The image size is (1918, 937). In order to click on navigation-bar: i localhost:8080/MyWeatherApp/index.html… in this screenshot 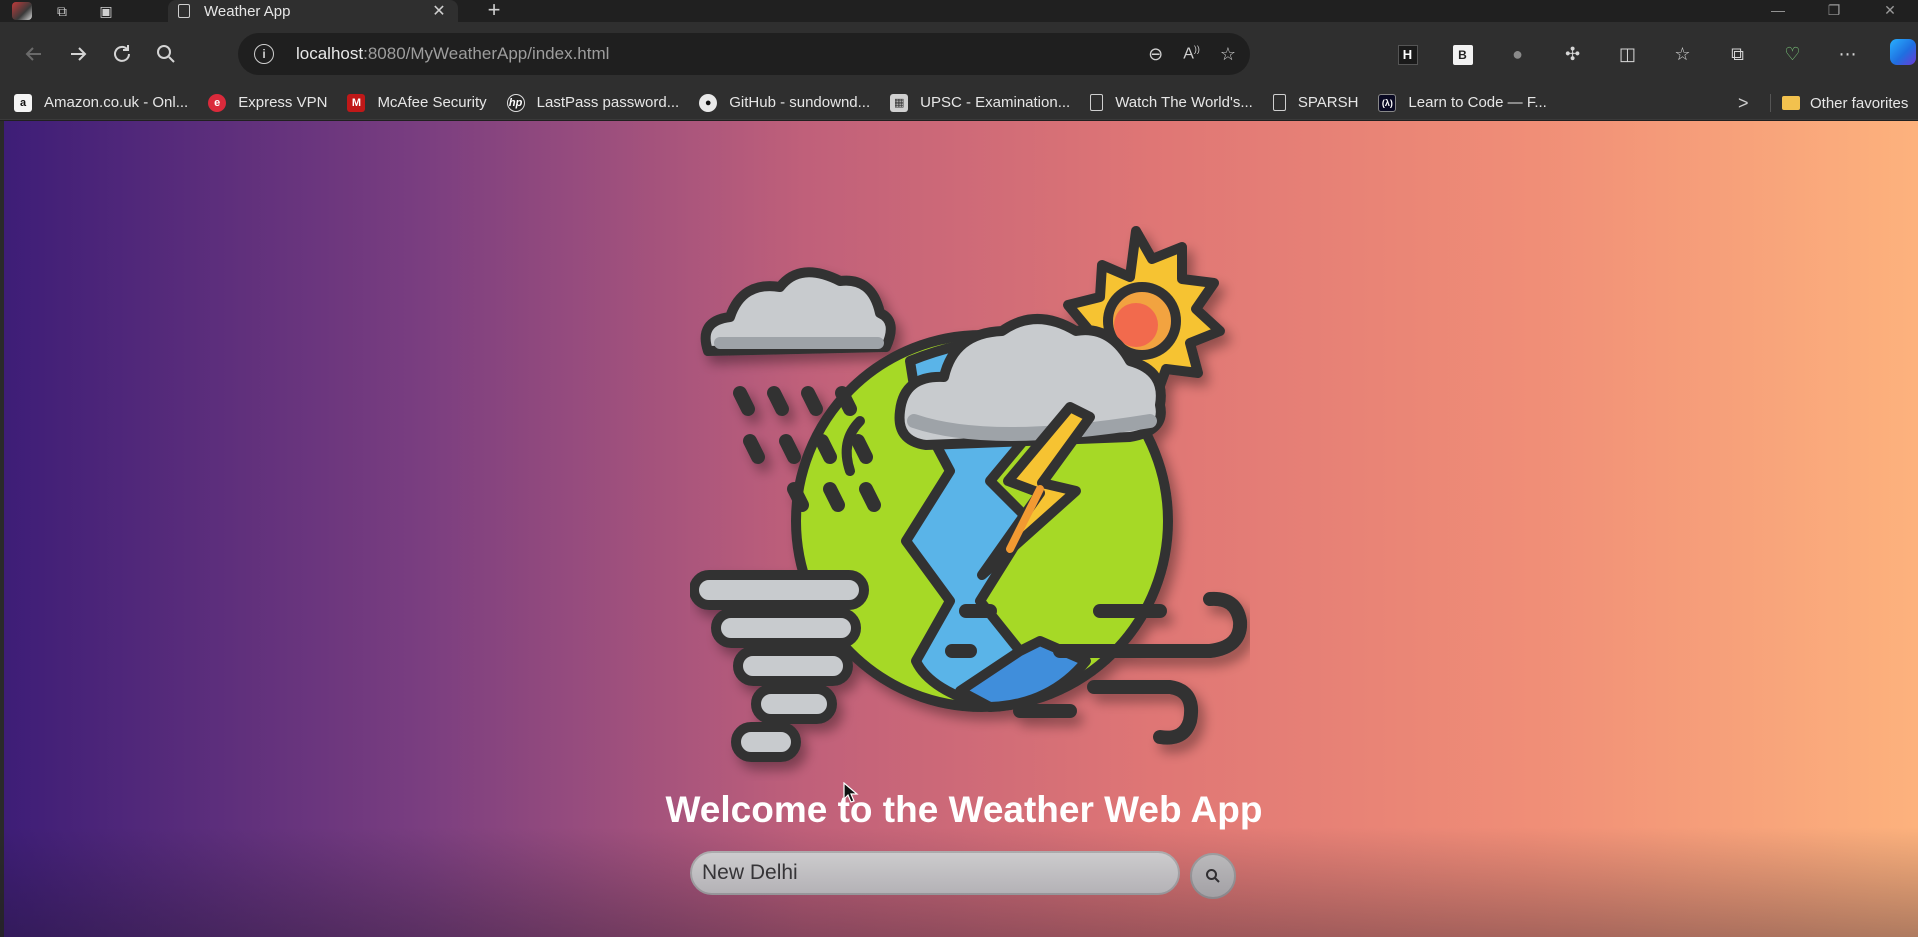, I will do `click(959, 54)`.